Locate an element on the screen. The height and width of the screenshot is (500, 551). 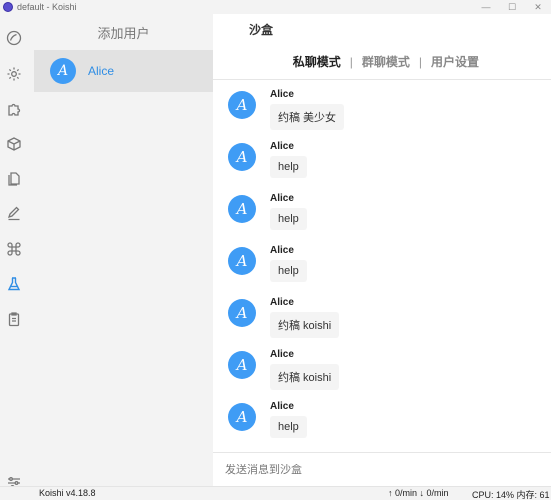
message-rate: ↑ 0/min ↓ 0/min is located at coordinates (418, 493).